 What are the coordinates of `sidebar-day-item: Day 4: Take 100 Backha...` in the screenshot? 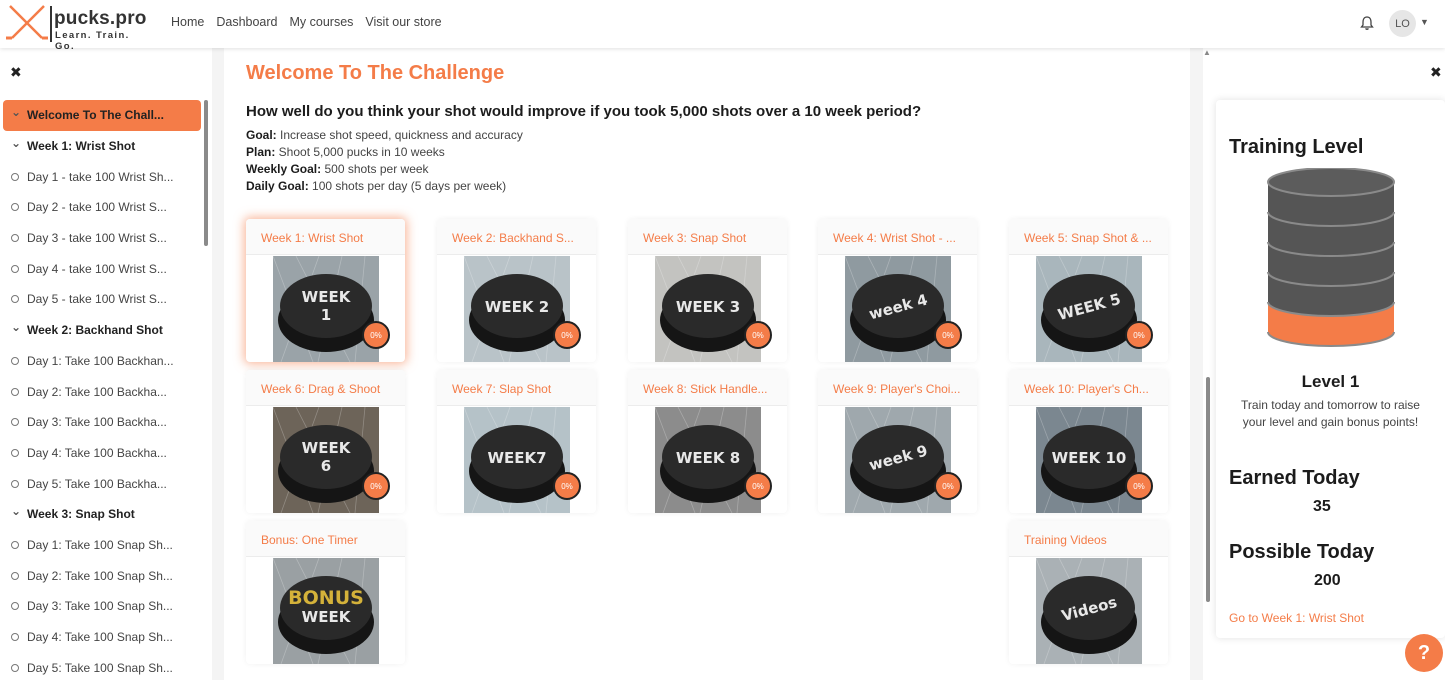 It's located at (102, 453).